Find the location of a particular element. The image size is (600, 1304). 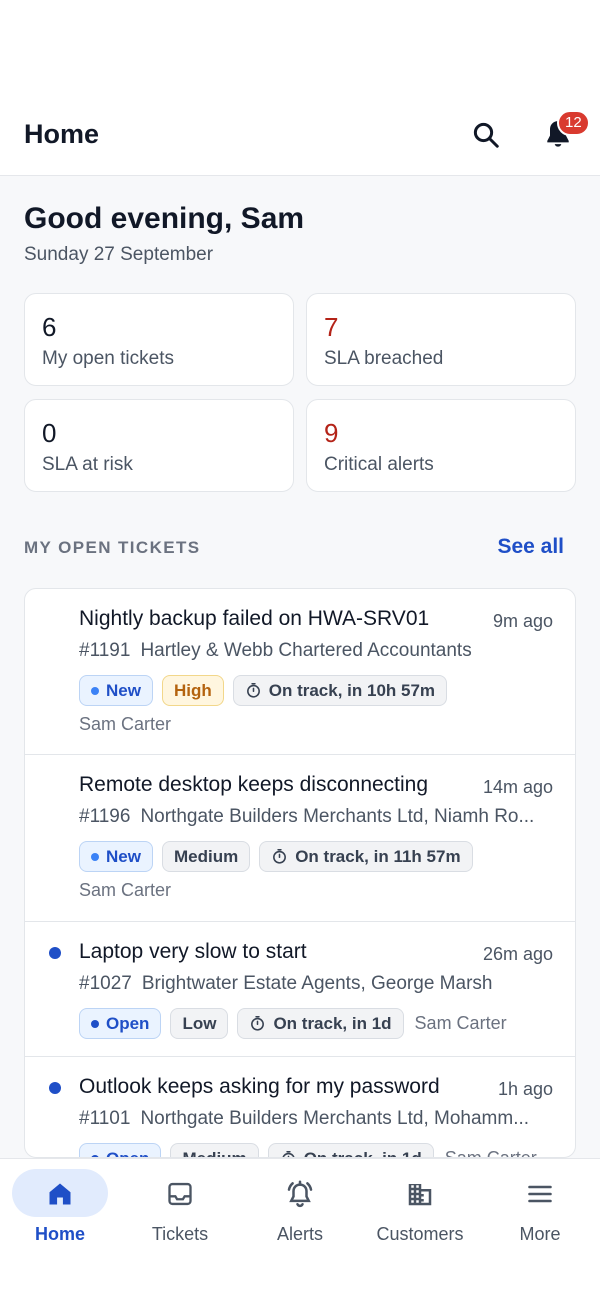

sla-chip: On track, in 10h 57m is located at coordinates (340, 690).